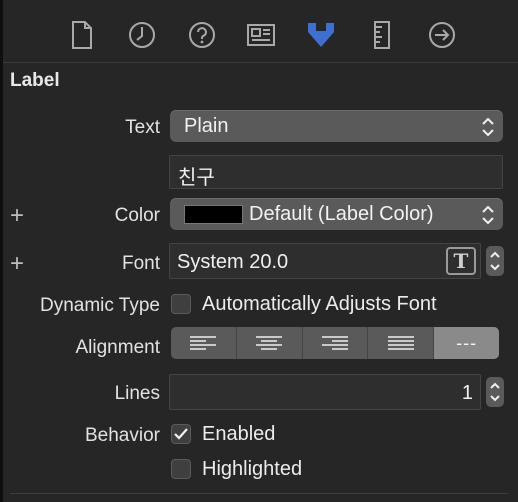 This screenshot has height=502, width=518. I want to click on dynamic-type-checkbox-label: Automatically Adjusts Font, so click(319, 304).